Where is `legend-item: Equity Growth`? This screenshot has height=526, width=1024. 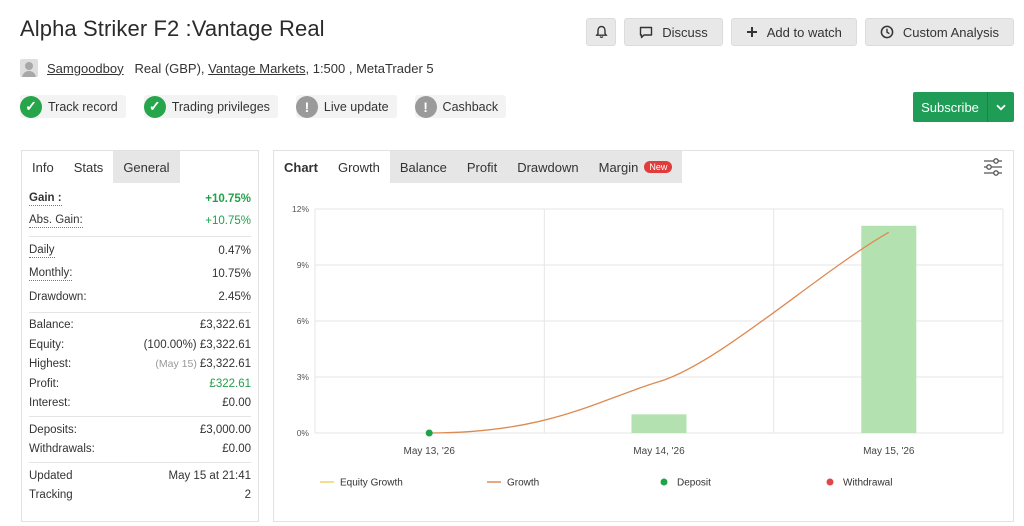
legend-item: Equity Growth is located at coordinates (371, 483).